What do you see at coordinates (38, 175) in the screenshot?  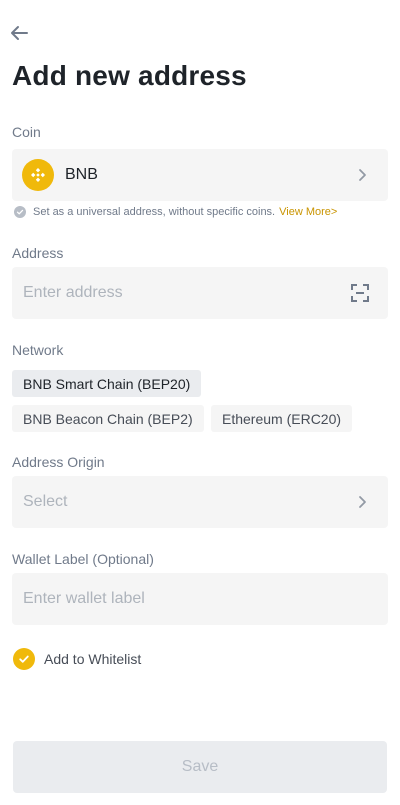 I see `bnb-coin-icon` at bounding box center [38, 175].